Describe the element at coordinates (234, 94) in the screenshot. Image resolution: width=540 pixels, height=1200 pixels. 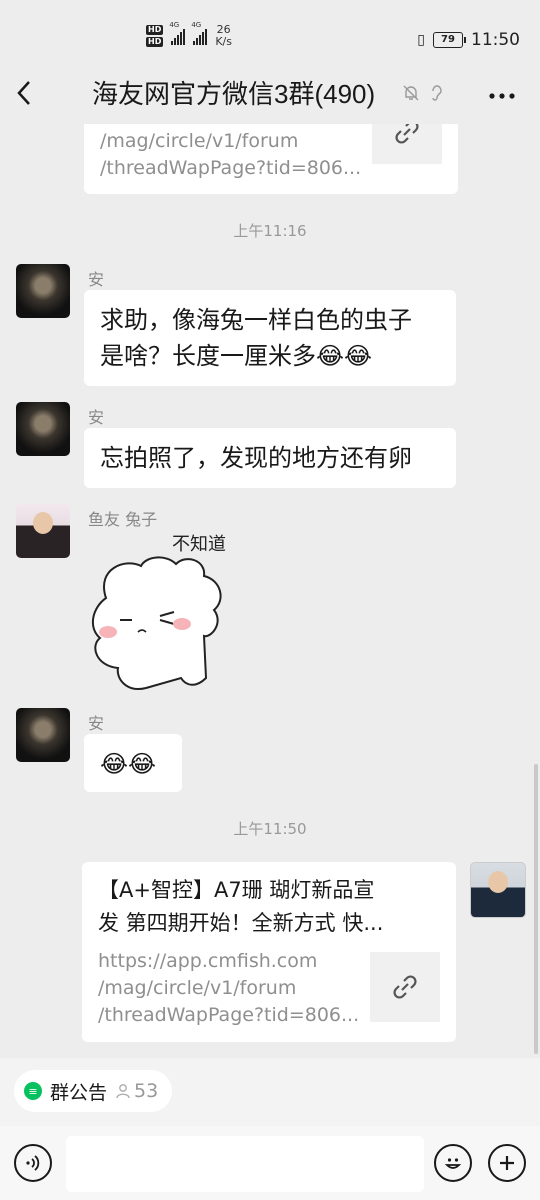
I see `chat-title: 海友网官方微信3群(490)` at that location.